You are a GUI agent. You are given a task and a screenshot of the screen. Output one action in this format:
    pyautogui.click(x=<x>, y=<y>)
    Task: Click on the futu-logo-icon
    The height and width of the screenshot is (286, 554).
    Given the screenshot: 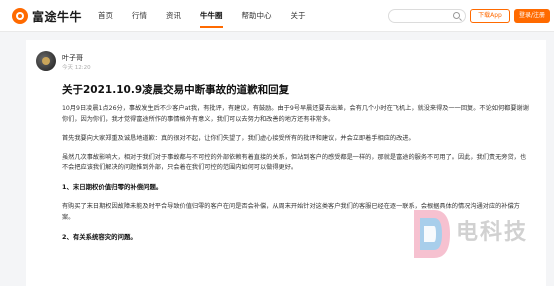 What is the action you would take?
    pyautogui.click(x=20, y=16)
    